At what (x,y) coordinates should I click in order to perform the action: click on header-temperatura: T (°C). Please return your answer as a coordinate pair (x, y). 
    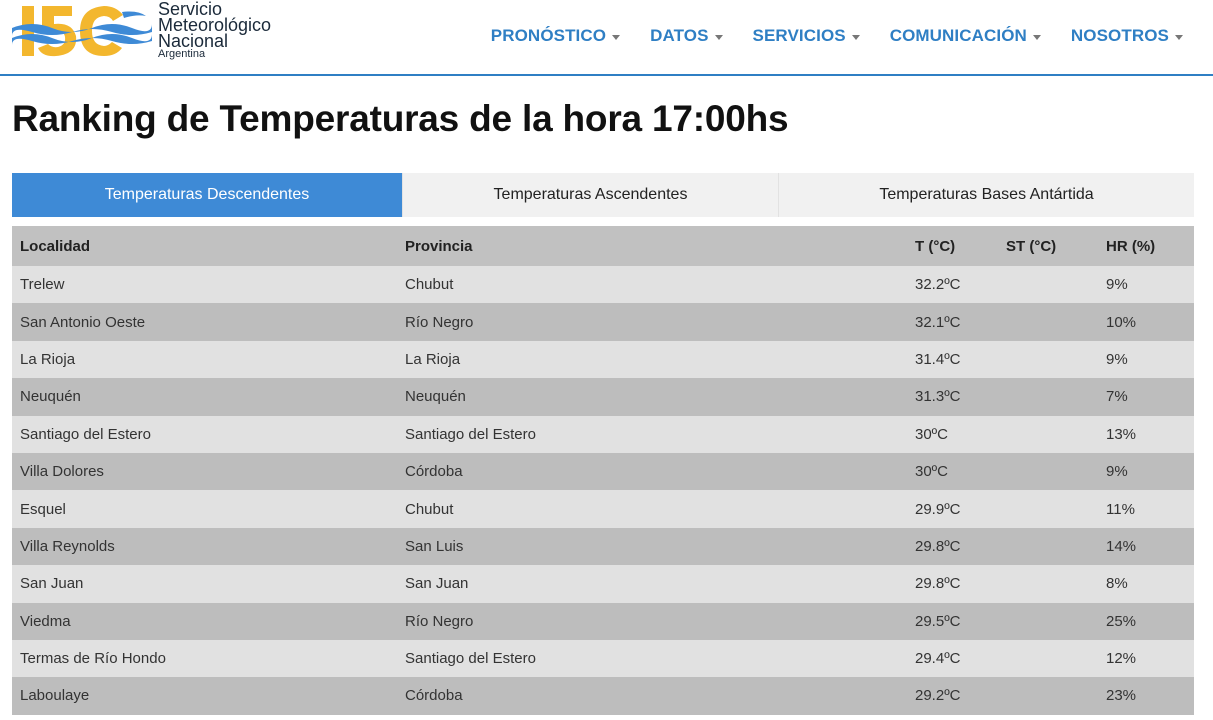
    Looking at the image, I should click on (952, 246).